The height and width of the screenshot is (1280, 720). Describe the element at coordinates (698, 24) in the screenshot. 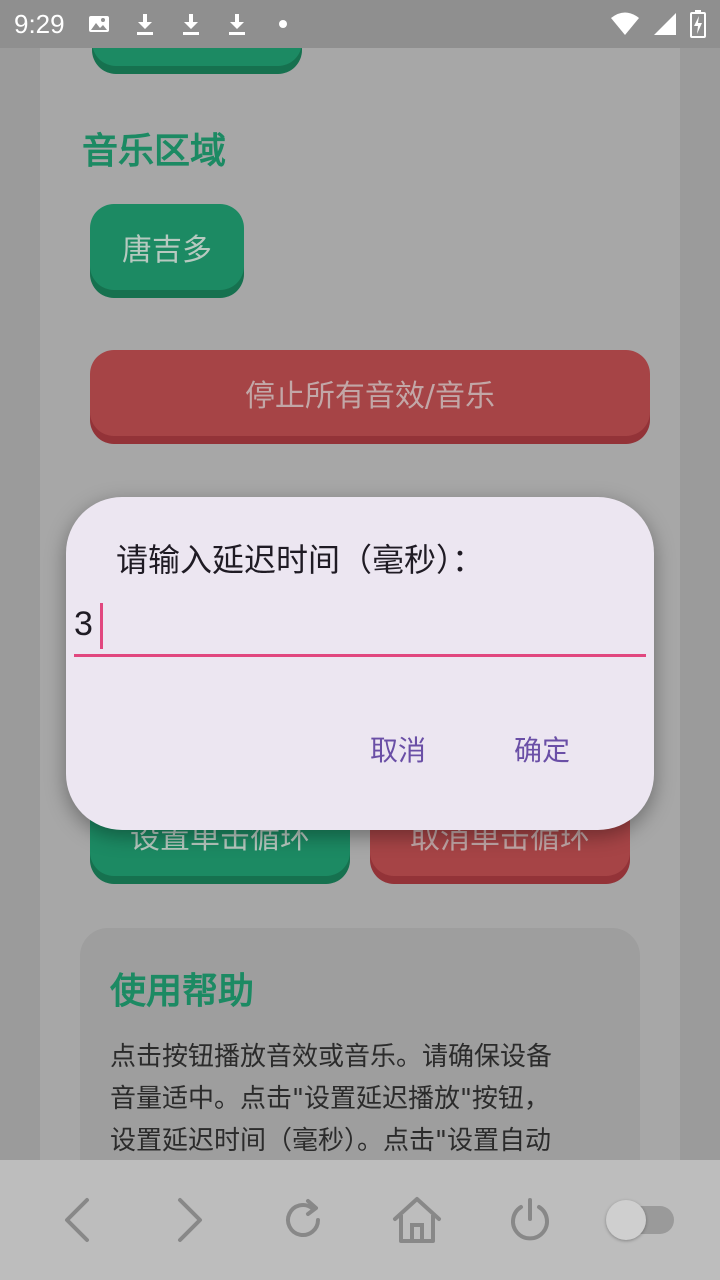

I see `battery-charging-icon` at that location.